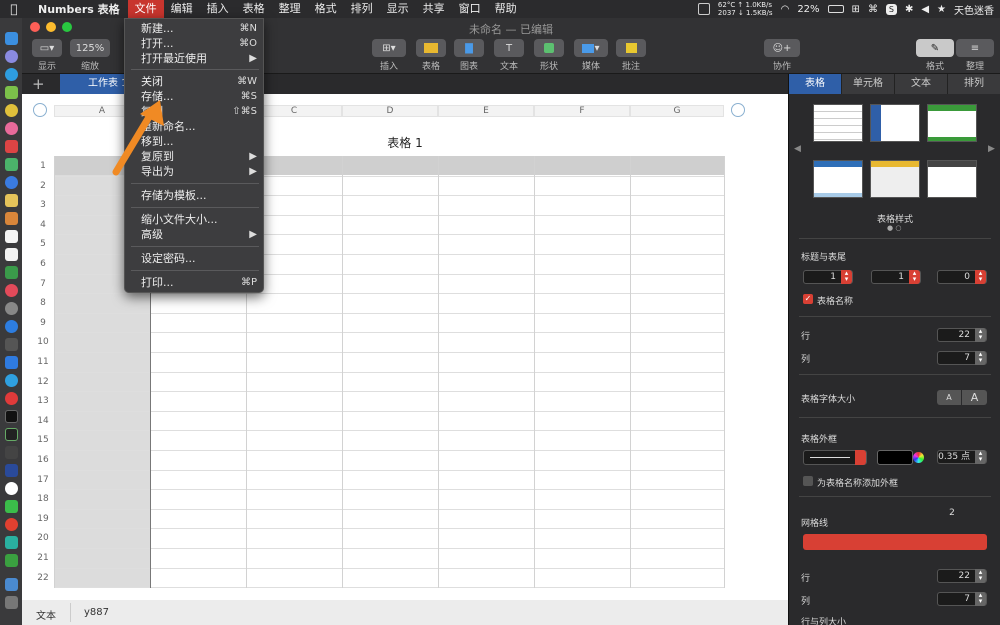 Image resolution: width=1000 pixels, height=625 pixels. What do you see at coordinates (962, 576) in the screenshot?
I see `alt-rows-stepper: 22 ▴ ▾` at bounding box center [962, 576].